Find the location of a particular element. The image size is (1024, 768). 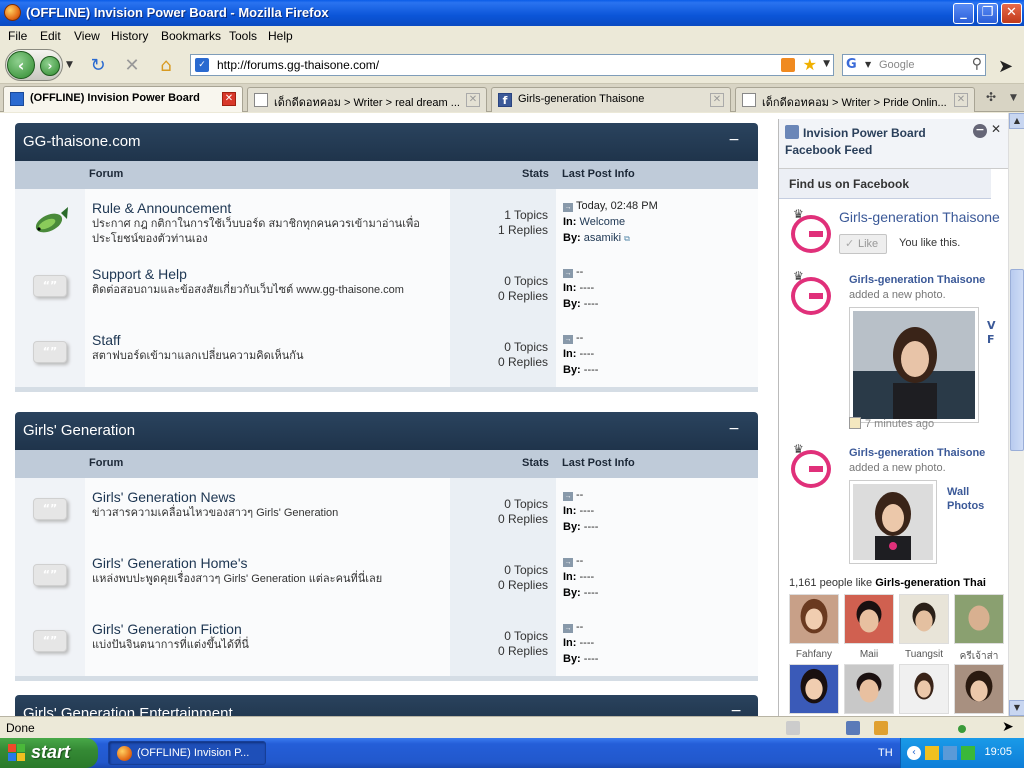

forum-link: Girls' Generation News is located at coordinates (164, 497).